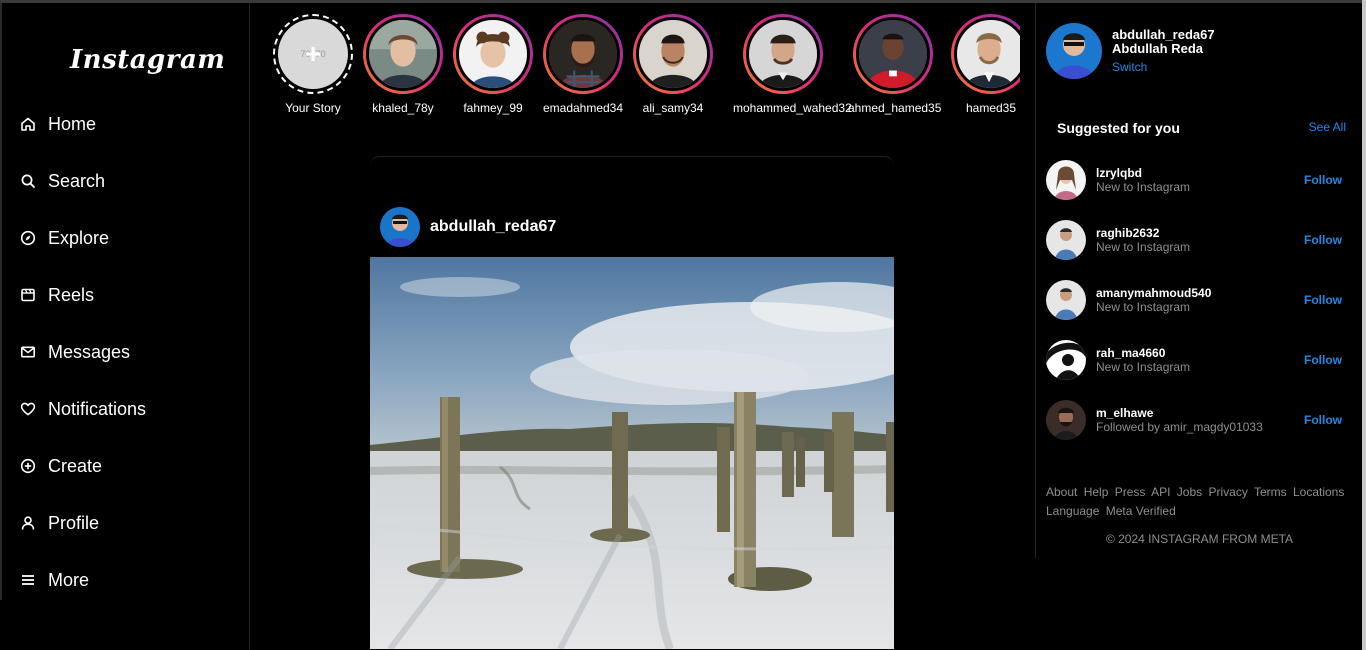 This screenshot has width=1366, height=650. Describe the element at coordinates (1327, 127) in the screenshot. I see `see-all-link: See All` at that location.